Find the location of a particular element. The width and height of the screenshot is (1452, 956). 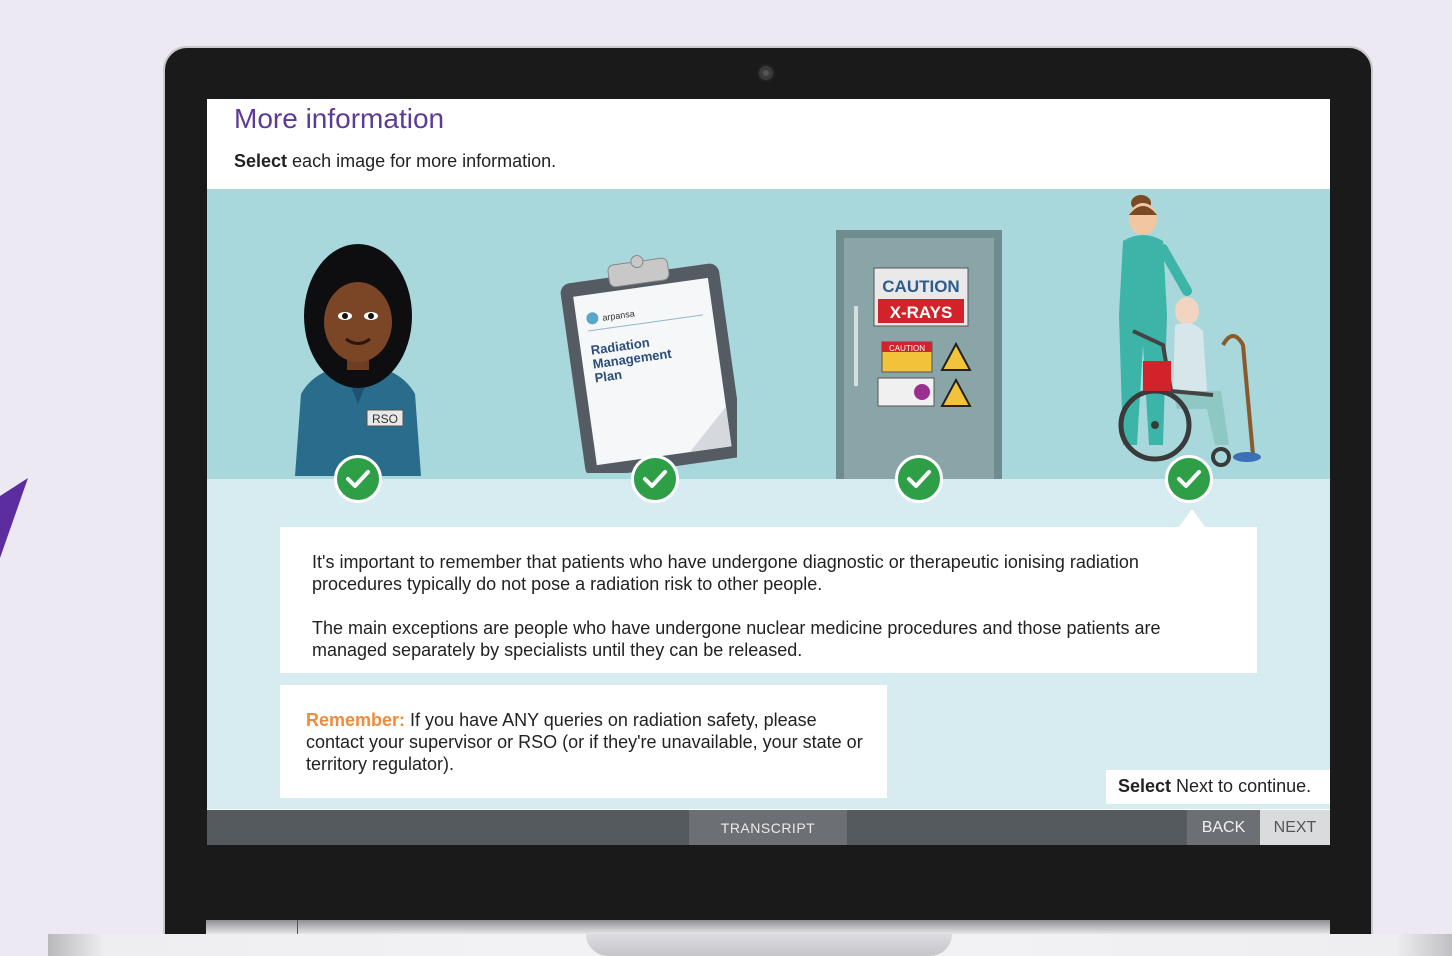

laptop-hinge is located at coordinates (768, 927).